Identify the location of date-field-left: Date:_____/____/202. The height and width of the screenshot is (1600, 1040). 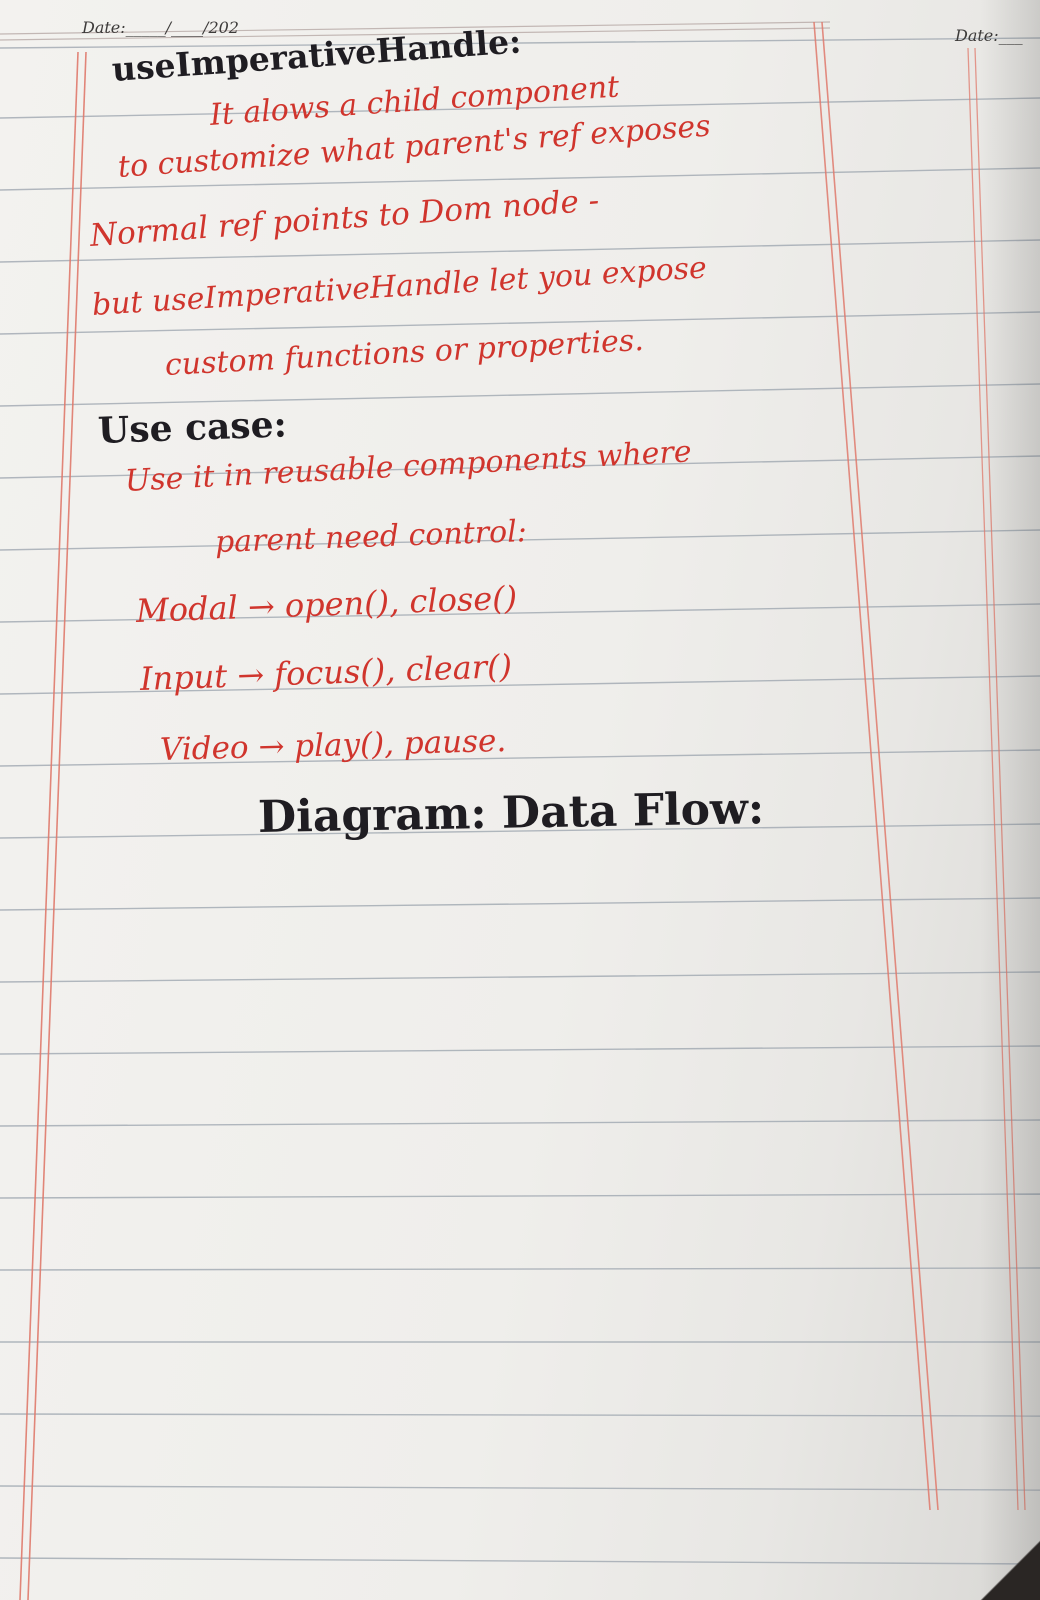
(160, 27).